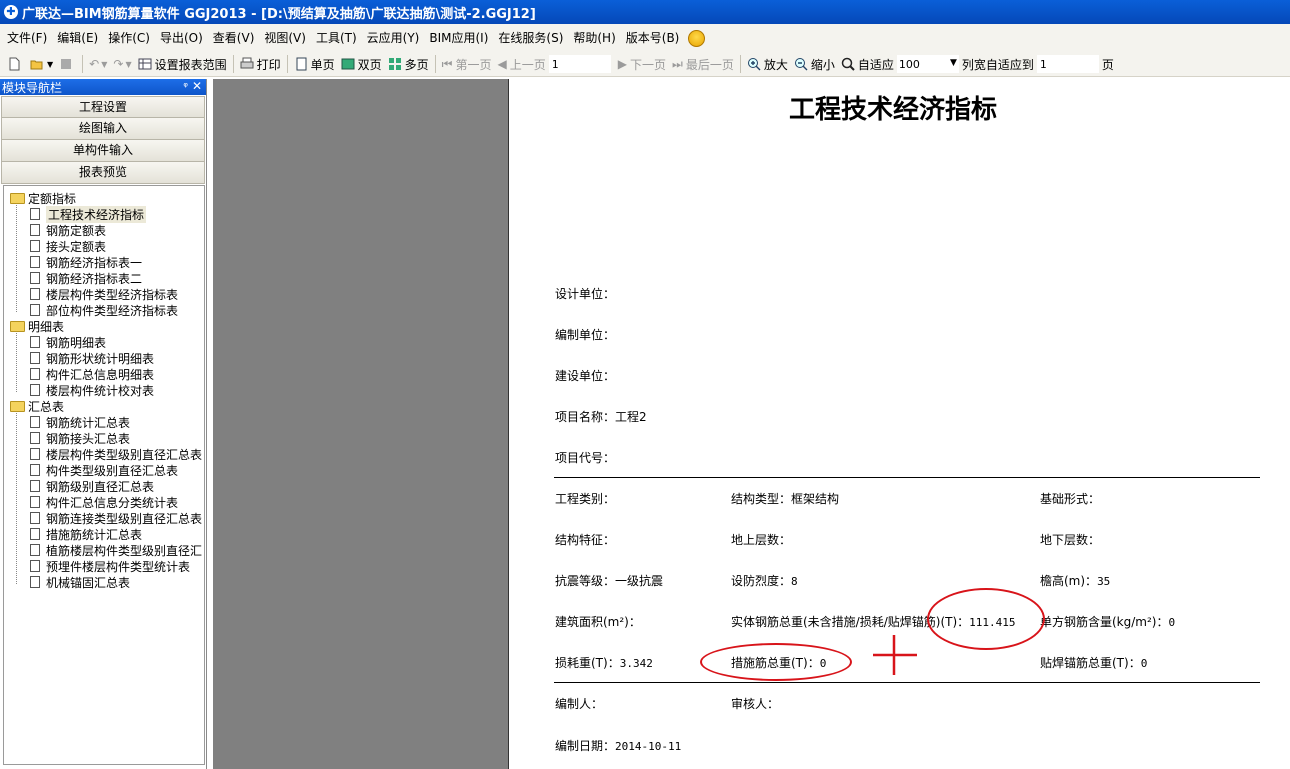 This screenshot has height=769, width=1290. Describe the element at coordinates (92, 374) in the screenshot. I see `tree-item: 构件汇总信息明细表` at that location.